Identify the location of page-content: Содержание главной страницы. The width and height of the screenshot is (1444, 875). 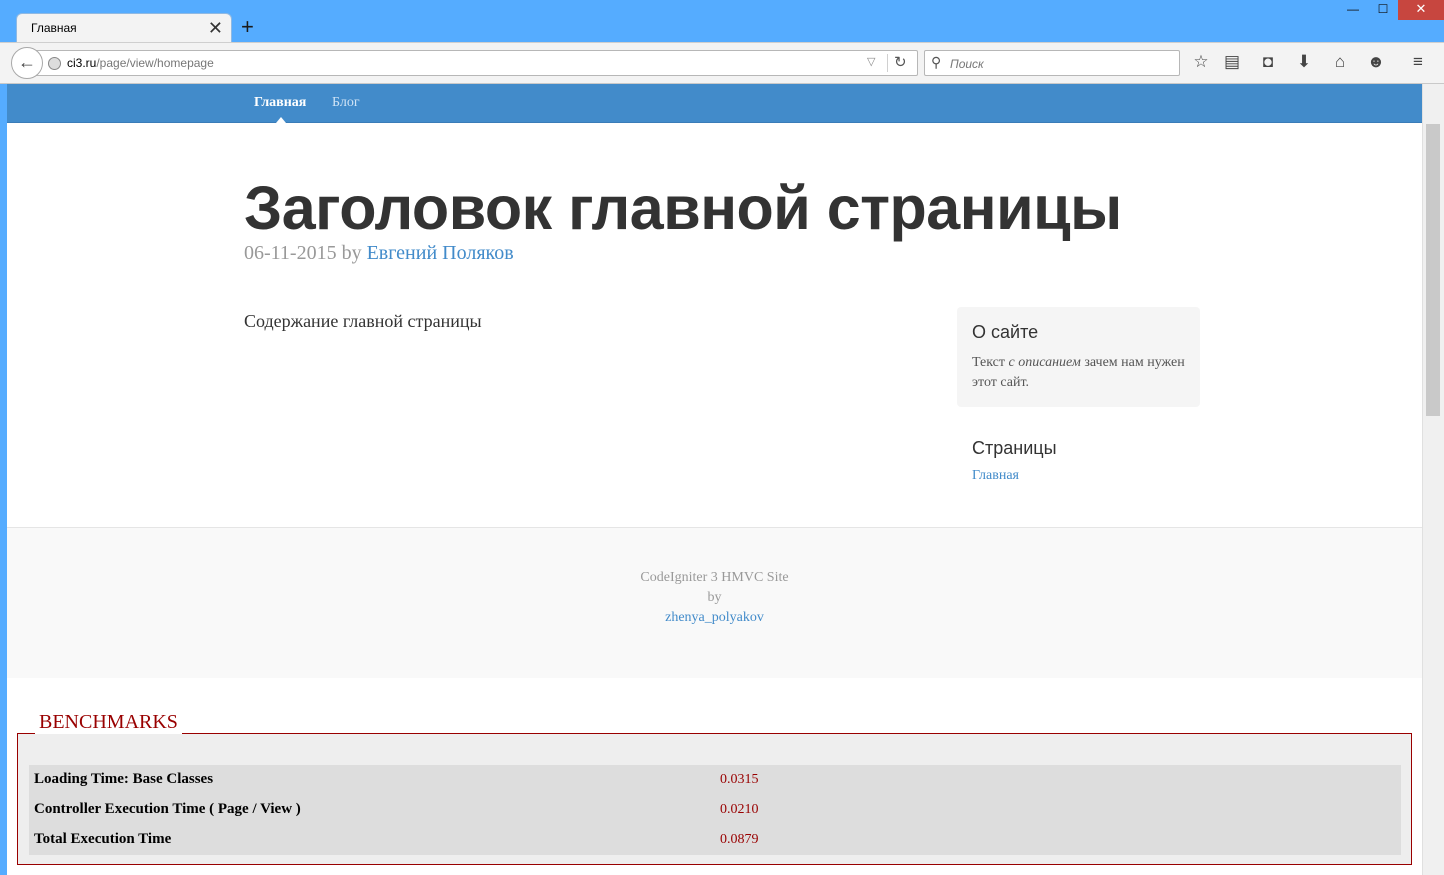
(363, 321).